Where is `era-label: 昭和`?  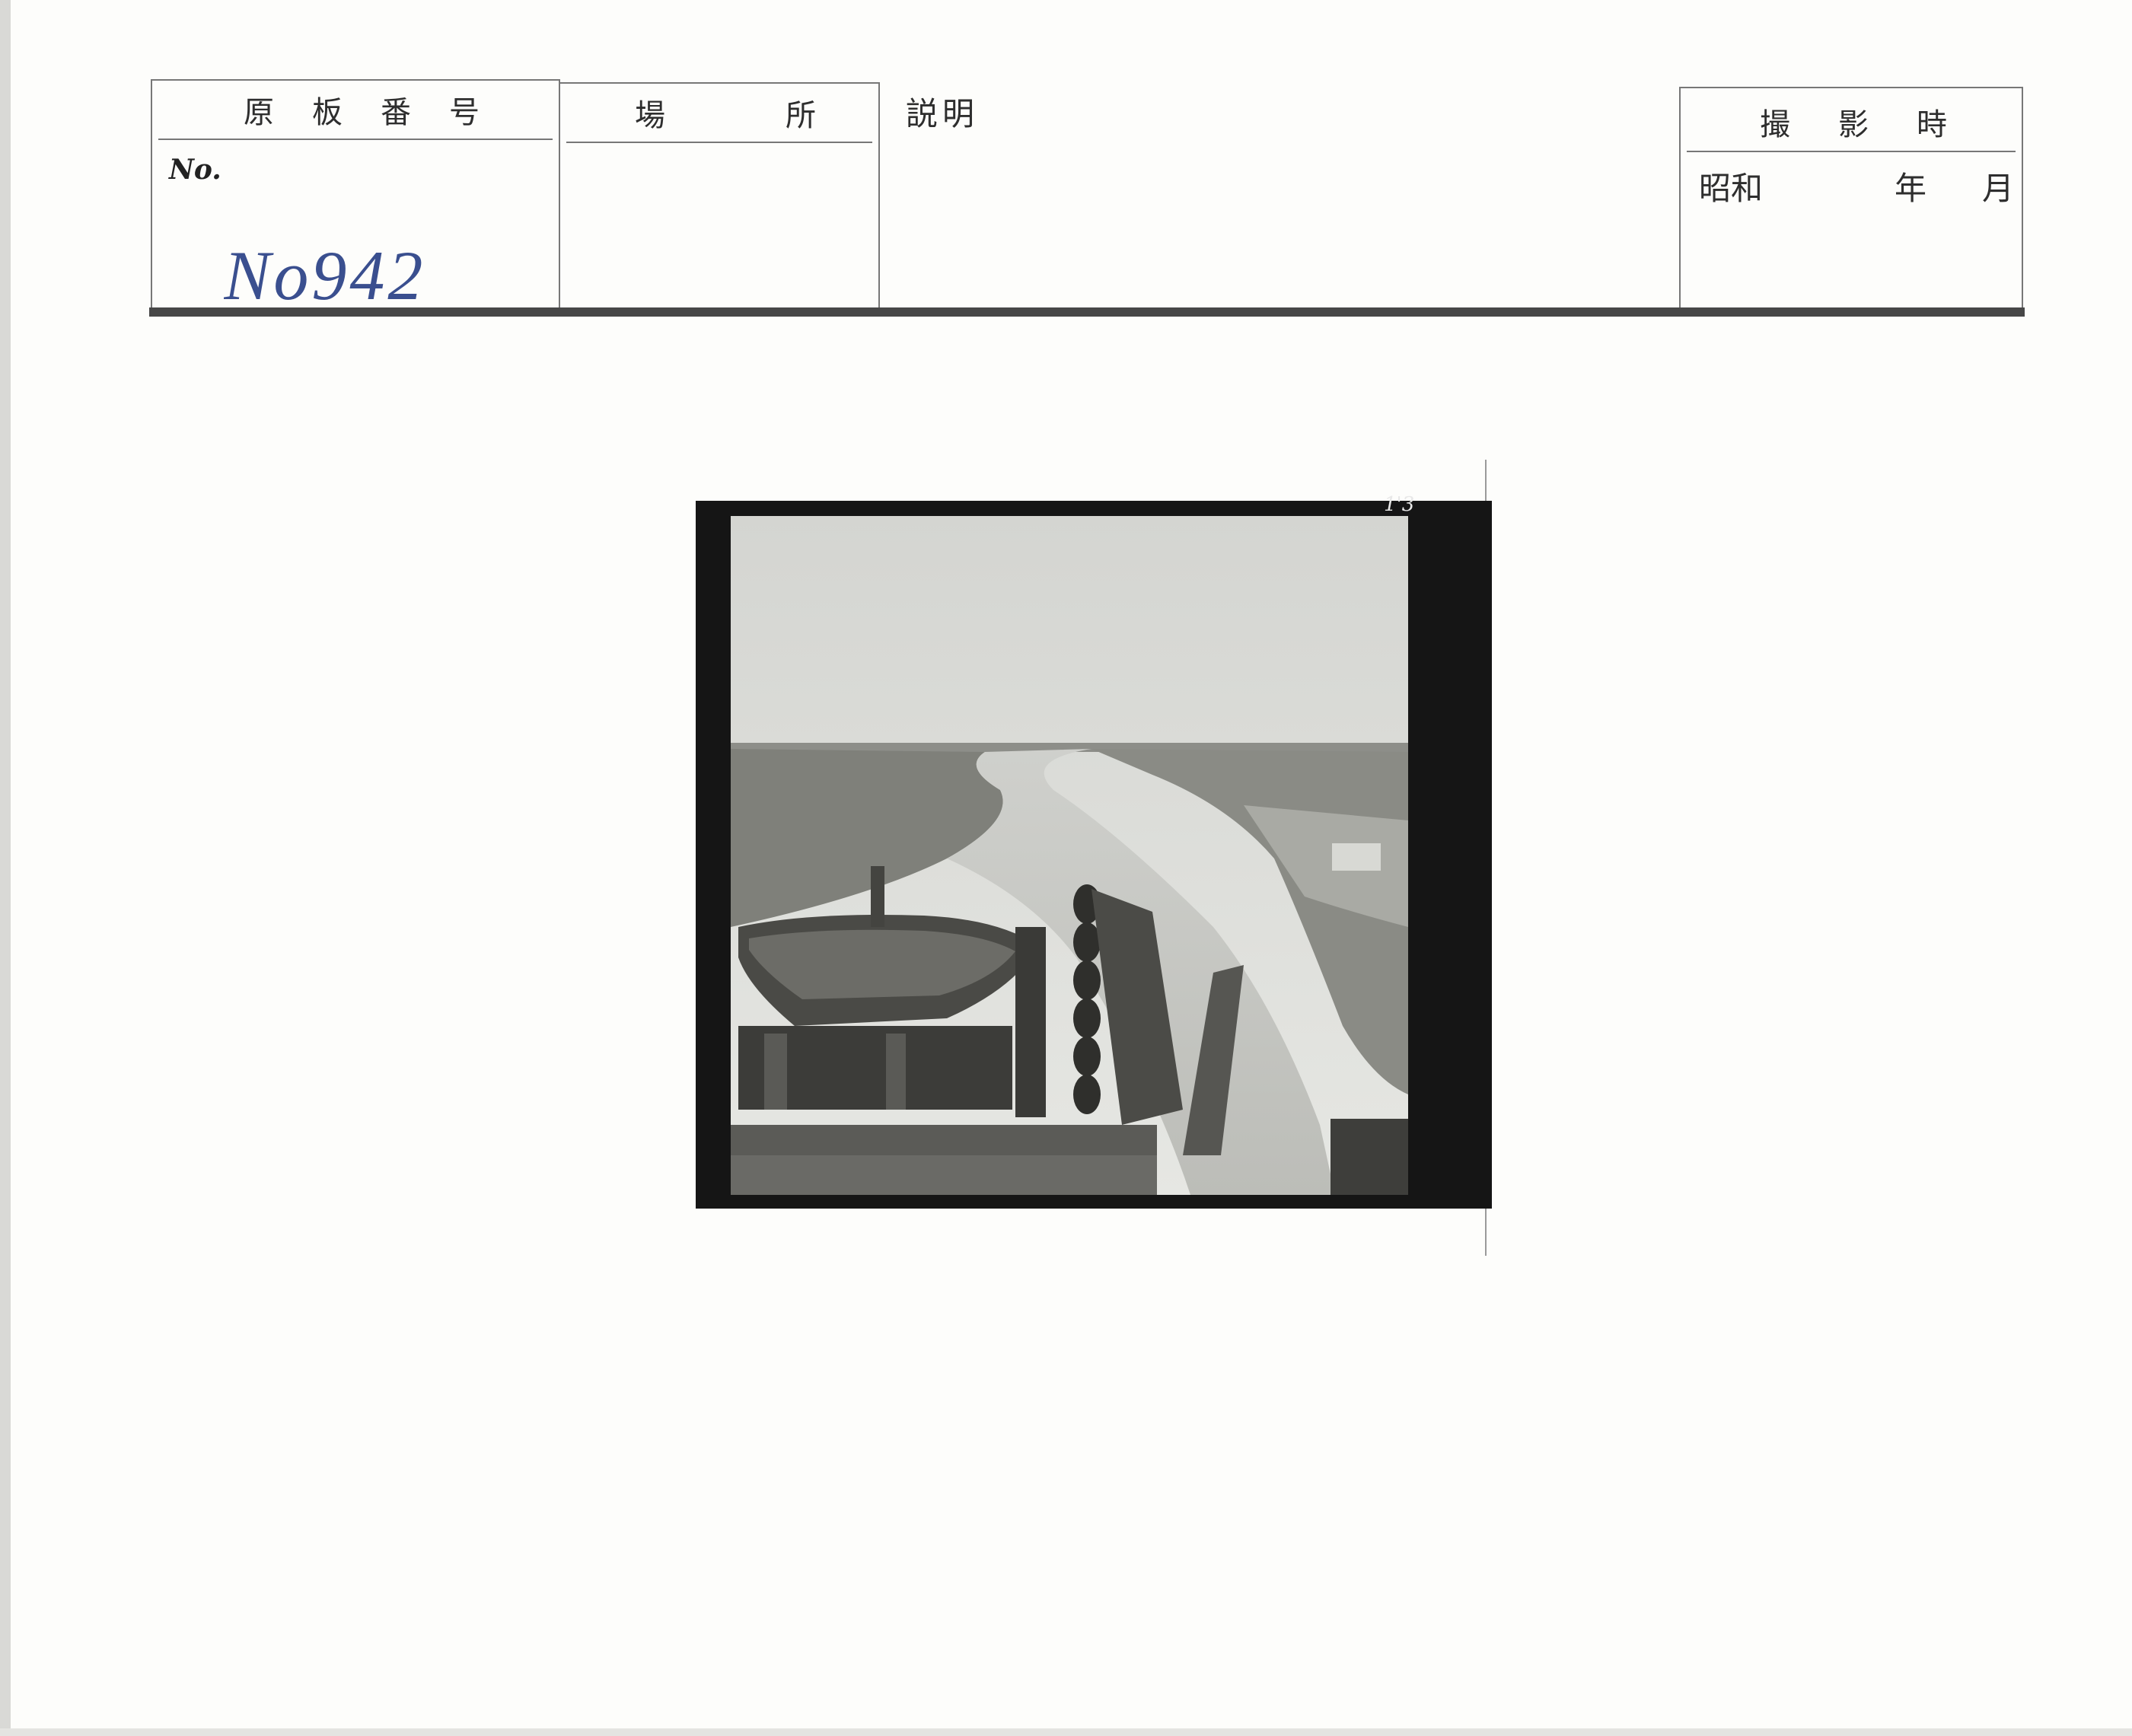 era-label: 昭和 is located at coordinates (1731, 188).